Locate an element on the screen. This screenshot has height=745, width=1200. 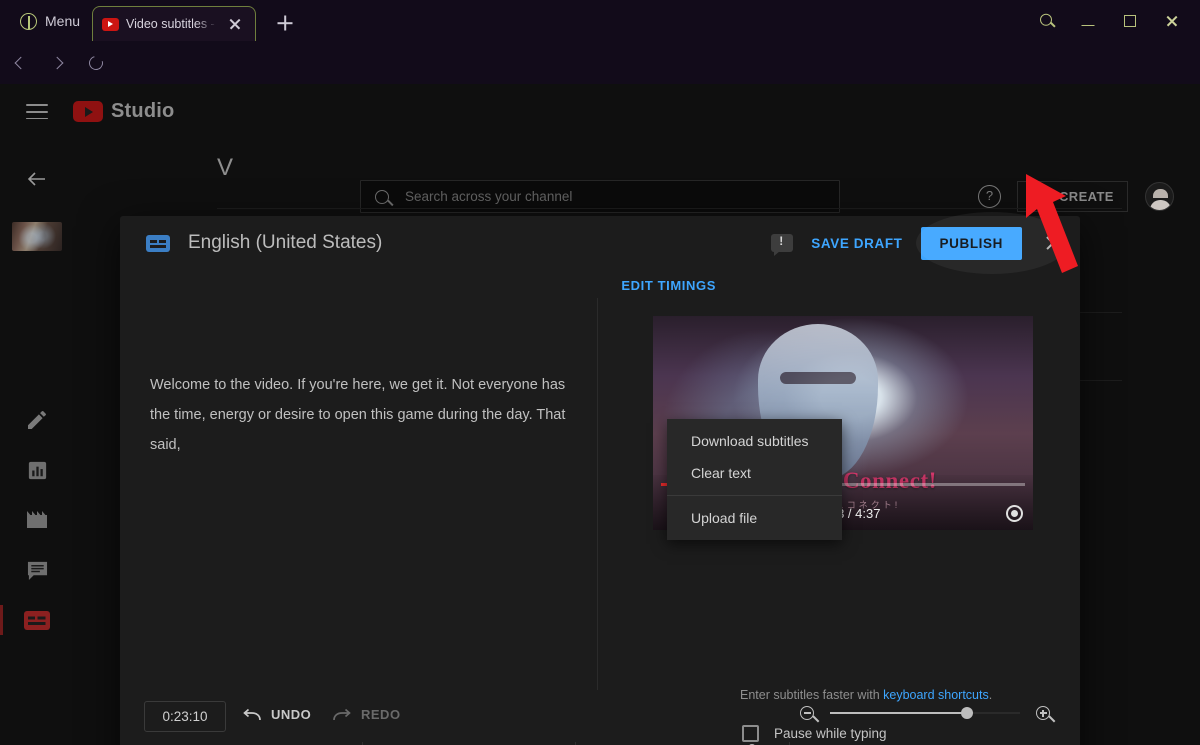
publish-button: PUBLISH is located at coordinates (971, 243).